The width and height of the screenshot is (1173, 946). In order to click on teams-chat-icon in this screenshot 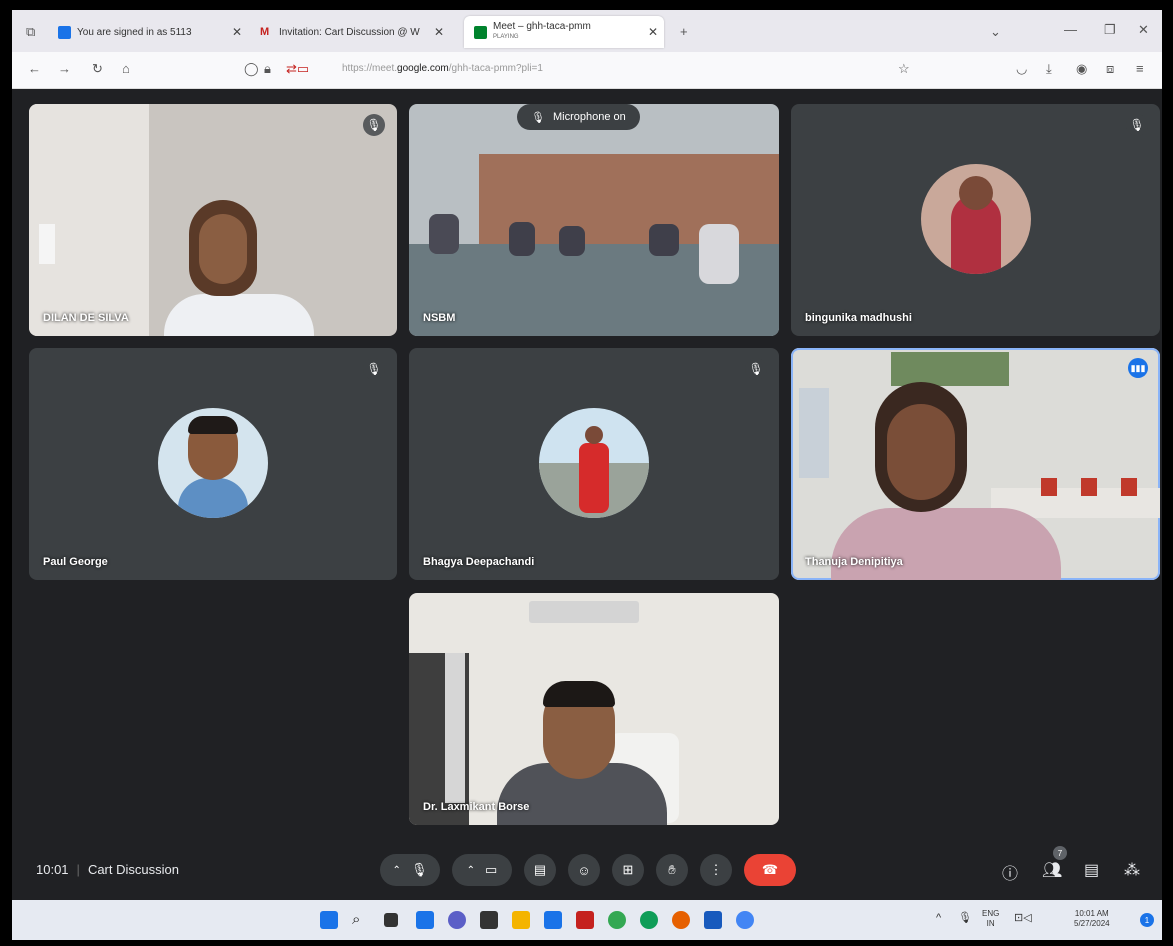, I will do `click(457, 920)`.